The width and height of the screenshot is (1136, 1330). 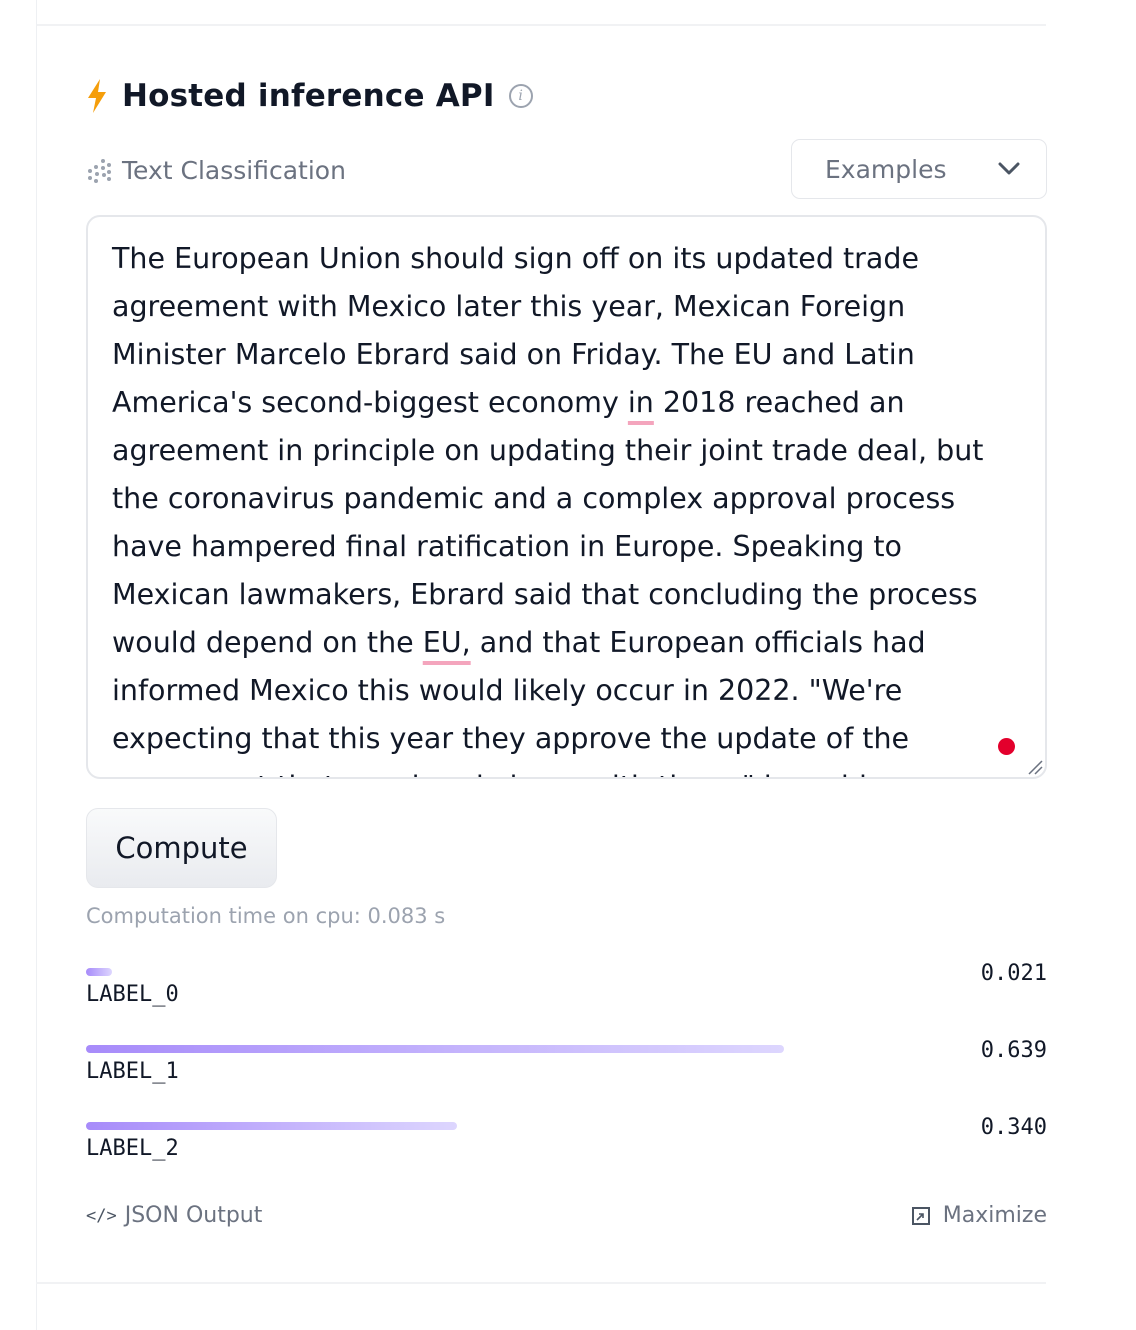 What do you see at coordinates (99, 171) in the screenshot?
I see `text-classification-icon` at bounding box center [99, 171].